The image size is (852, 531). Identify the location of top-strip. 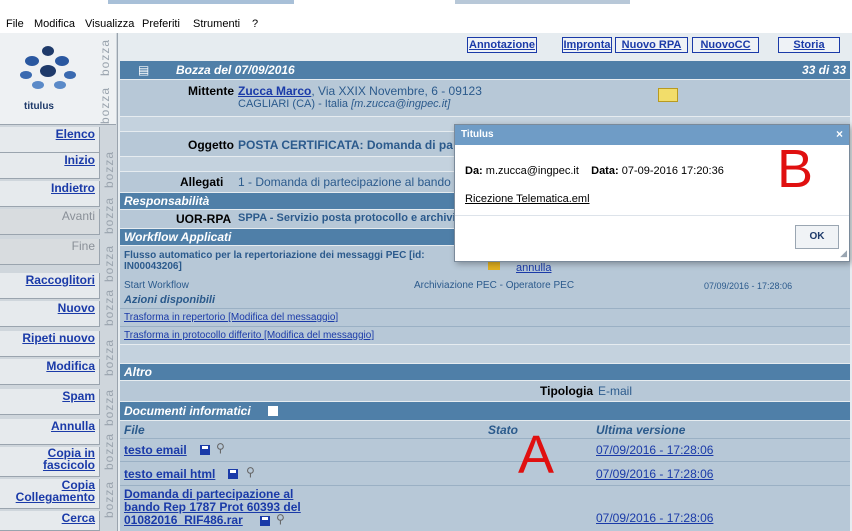
(426, 8).